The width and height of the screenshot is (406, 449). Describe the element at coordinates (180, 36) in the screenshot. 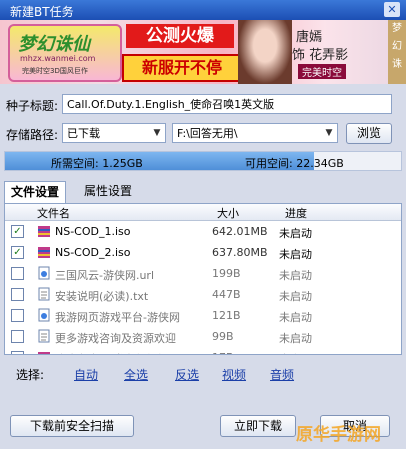

I see `ad-headline: 公测火爆` at that location.